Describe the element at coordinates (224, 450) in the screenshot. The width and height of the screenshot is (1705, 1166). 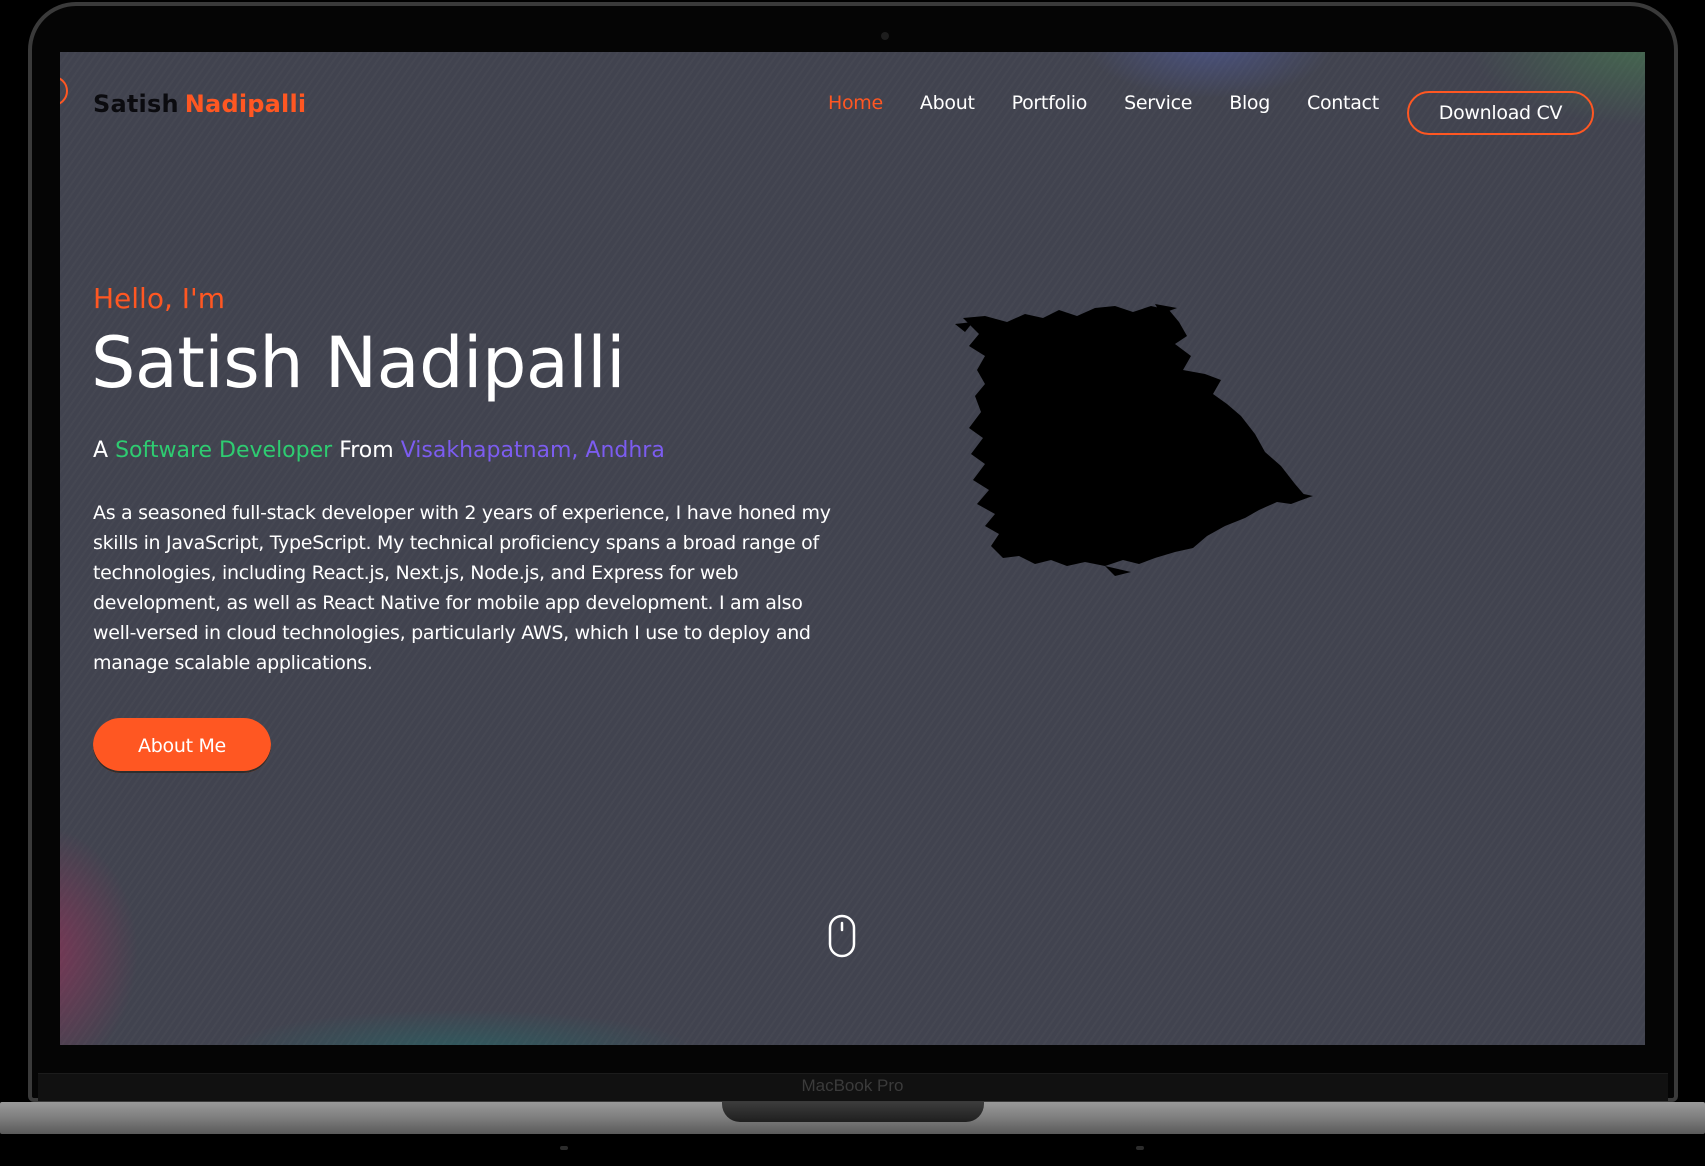
I see `tagline-role: Software Developer` at that location.